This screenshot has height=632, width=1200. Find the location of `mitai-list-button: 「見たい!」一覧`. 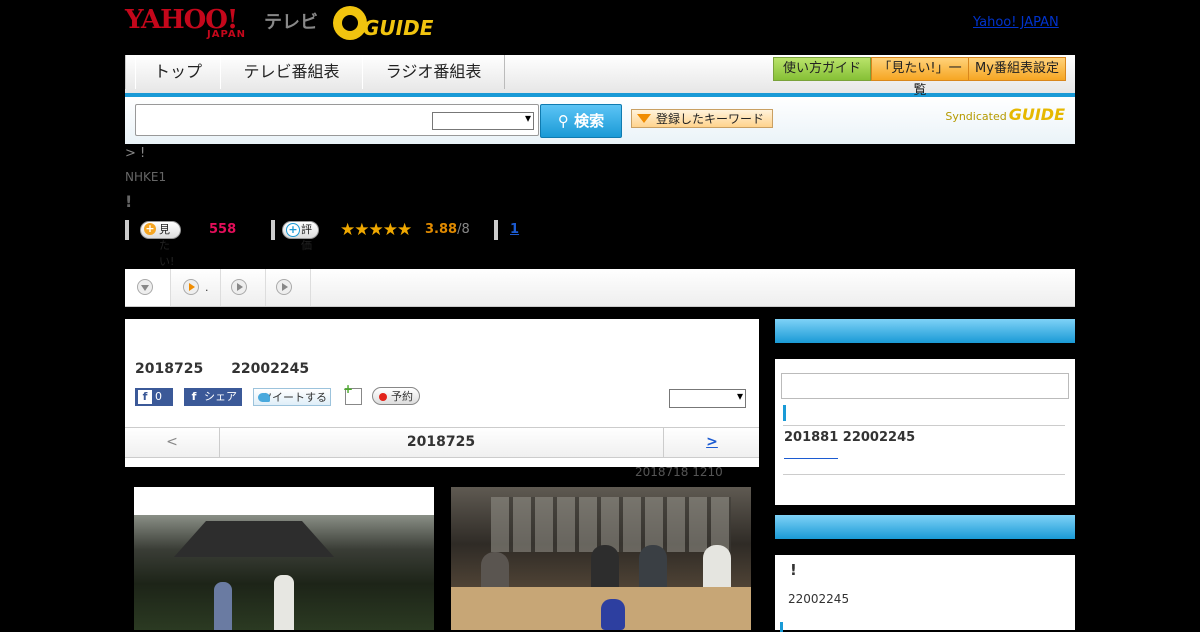

mitai-list-button: 「見たい!」一覧 is located at coordinates (920, 77).